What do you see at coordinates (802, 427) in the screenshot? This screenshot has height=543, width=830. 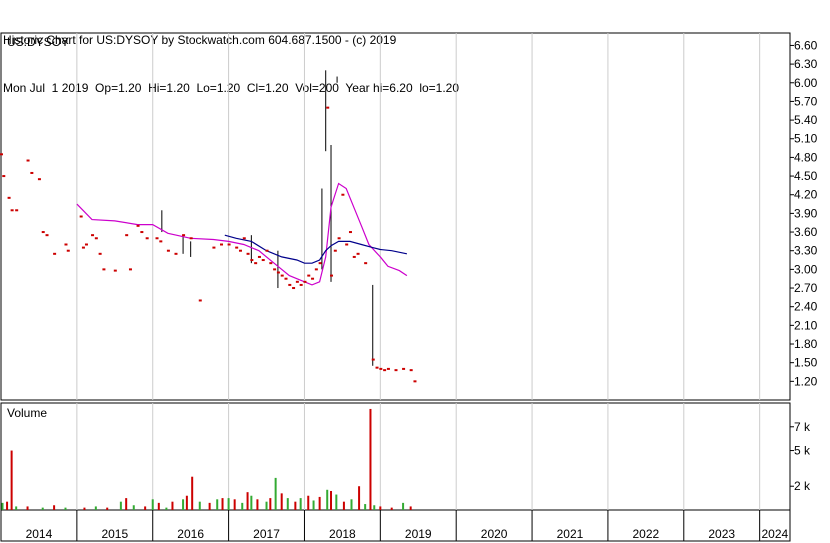 I see `volume-tick-label: 7 k` at bounding box center [802, 427].